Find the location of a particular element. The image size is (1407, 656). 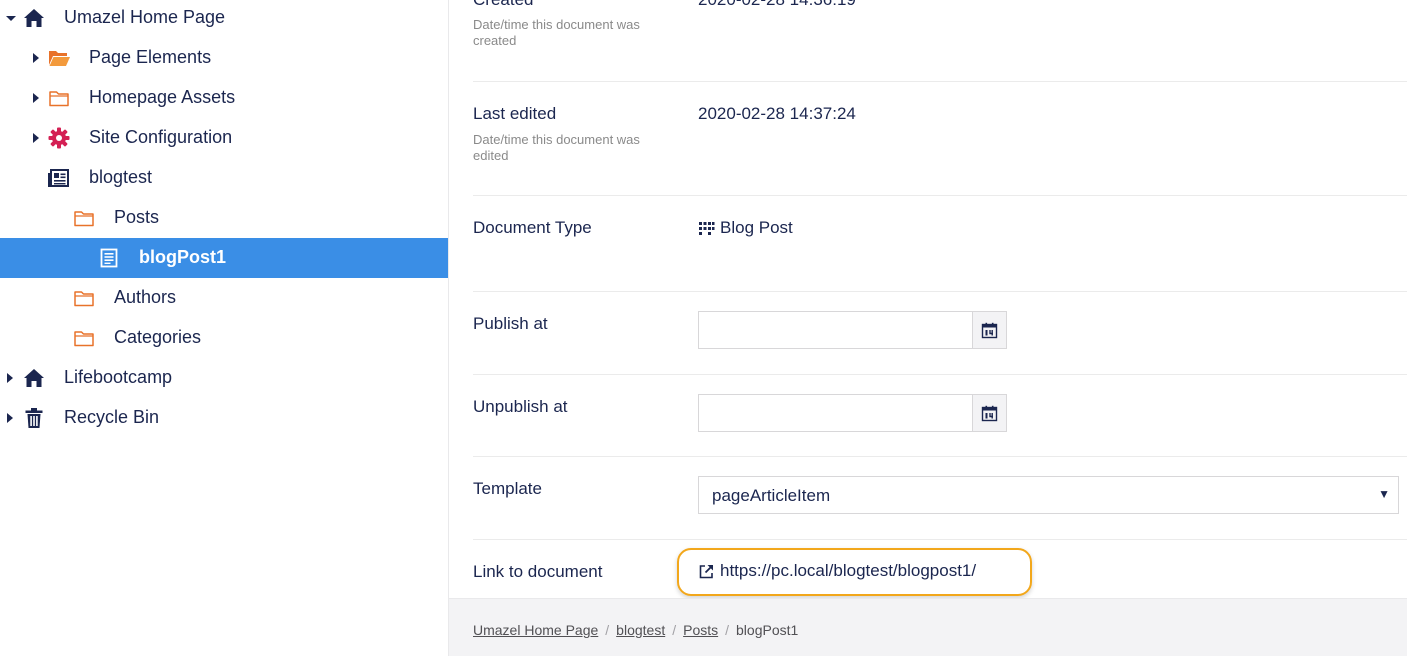

tree-item-blogpost1: blogPost1 is located at coordinates (224, 258).